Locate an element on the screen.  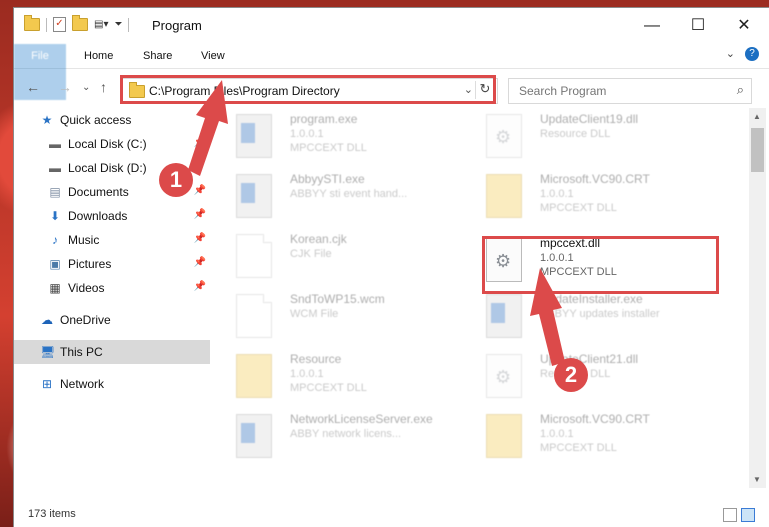
sidebar-item-label: Local Disk (D:) is located at coordinates (107, 168).